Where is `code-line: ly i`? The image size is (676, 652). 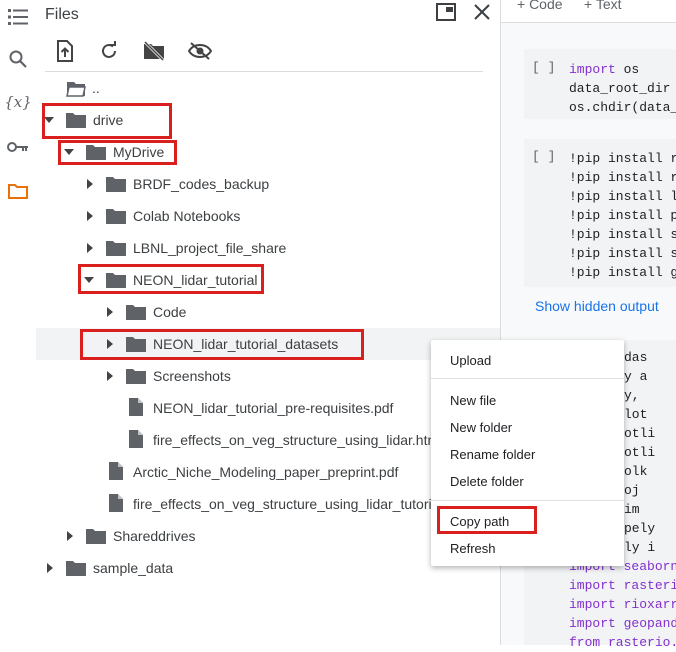
code-line: ly i is located at coordinates (640, 547).